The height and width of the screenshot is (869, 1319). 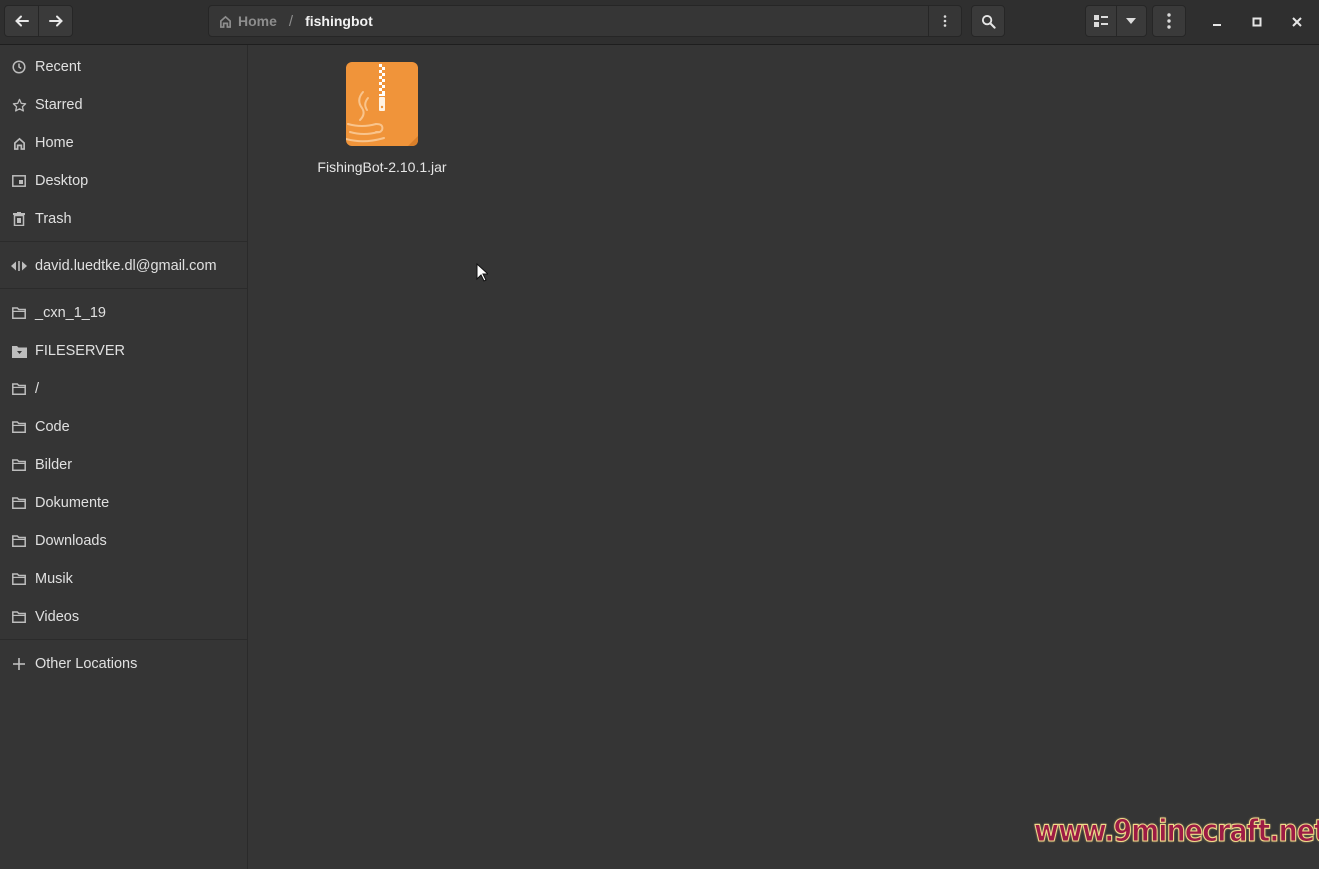 I want to click on sidebar-item-starred: Starred, so click(x=123, y=105).